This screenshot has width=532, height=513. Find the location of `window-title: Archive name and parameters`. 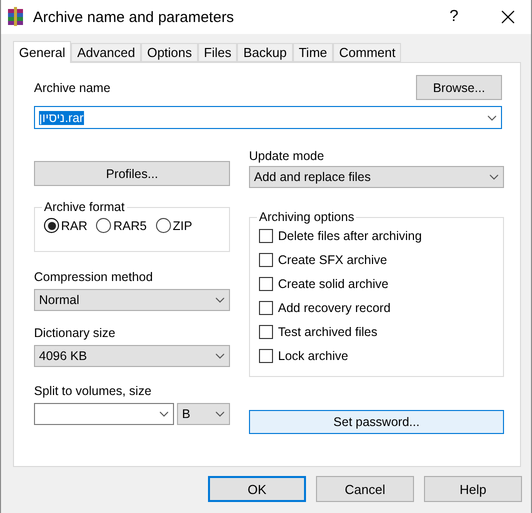

window-title: Archive name and parameters is located at coordinates (134, 17).